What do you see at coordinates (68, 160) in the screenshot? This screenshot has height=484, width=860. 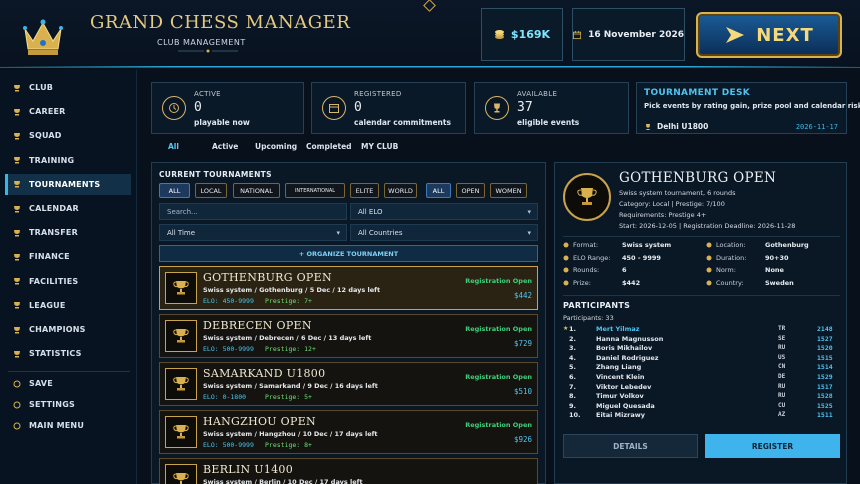 I see `sidebar-item-training: TRAINING` at bounding box center [68, 160].